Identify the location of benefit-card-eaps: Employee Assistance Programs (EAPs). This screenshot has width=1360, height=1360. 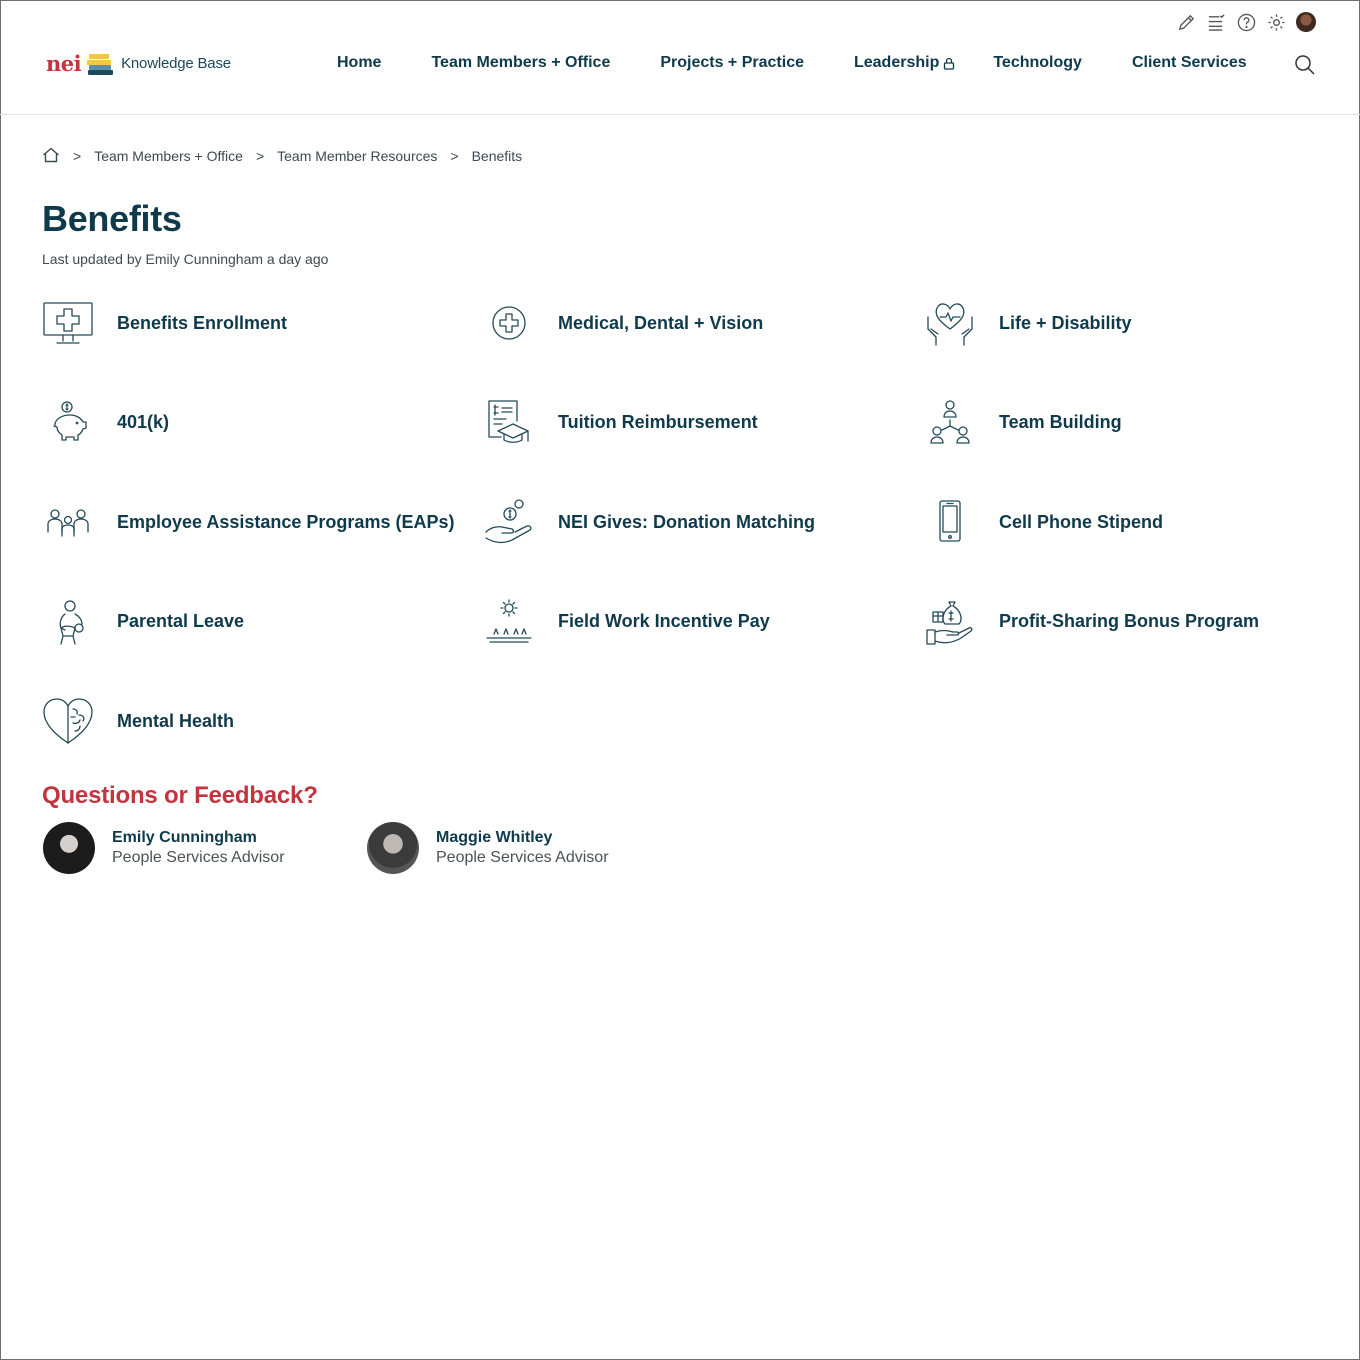
(262, 522).